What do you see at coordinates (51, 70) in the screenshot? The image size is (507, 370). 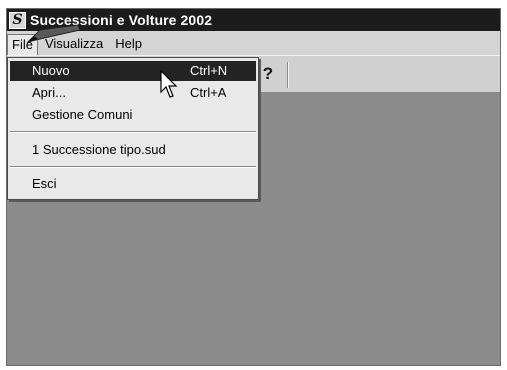 I see `menu-item-label: Nuovo` at bounding box center [51, 70].